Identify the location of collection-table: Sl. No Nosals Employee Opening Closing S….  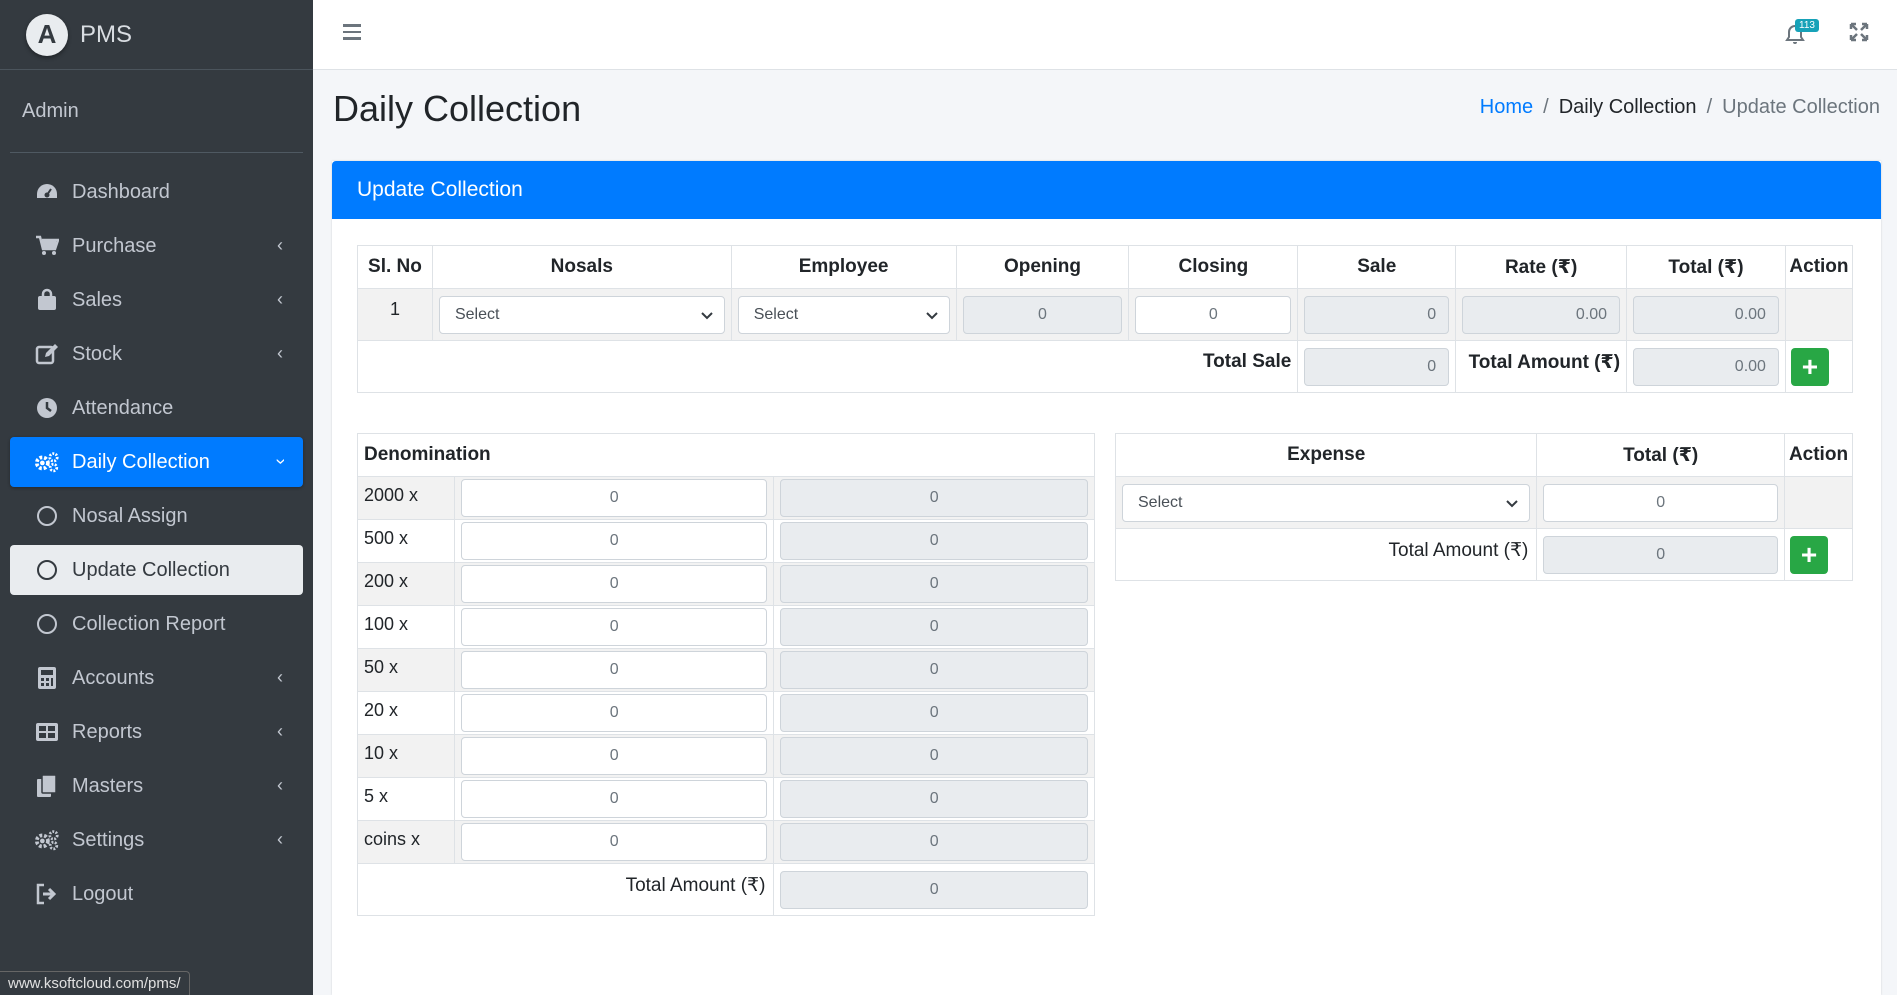
(1105, 319).